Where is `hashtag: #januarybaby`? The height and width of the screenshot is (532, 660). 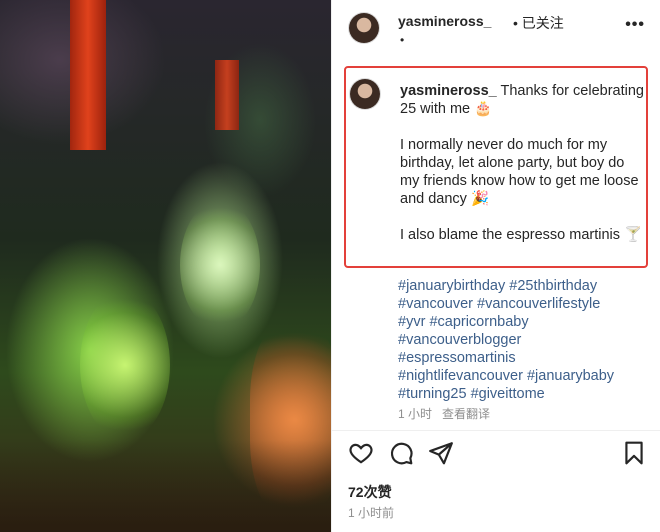 hashtag: #januarybaby is located at coordinates (570, 376).